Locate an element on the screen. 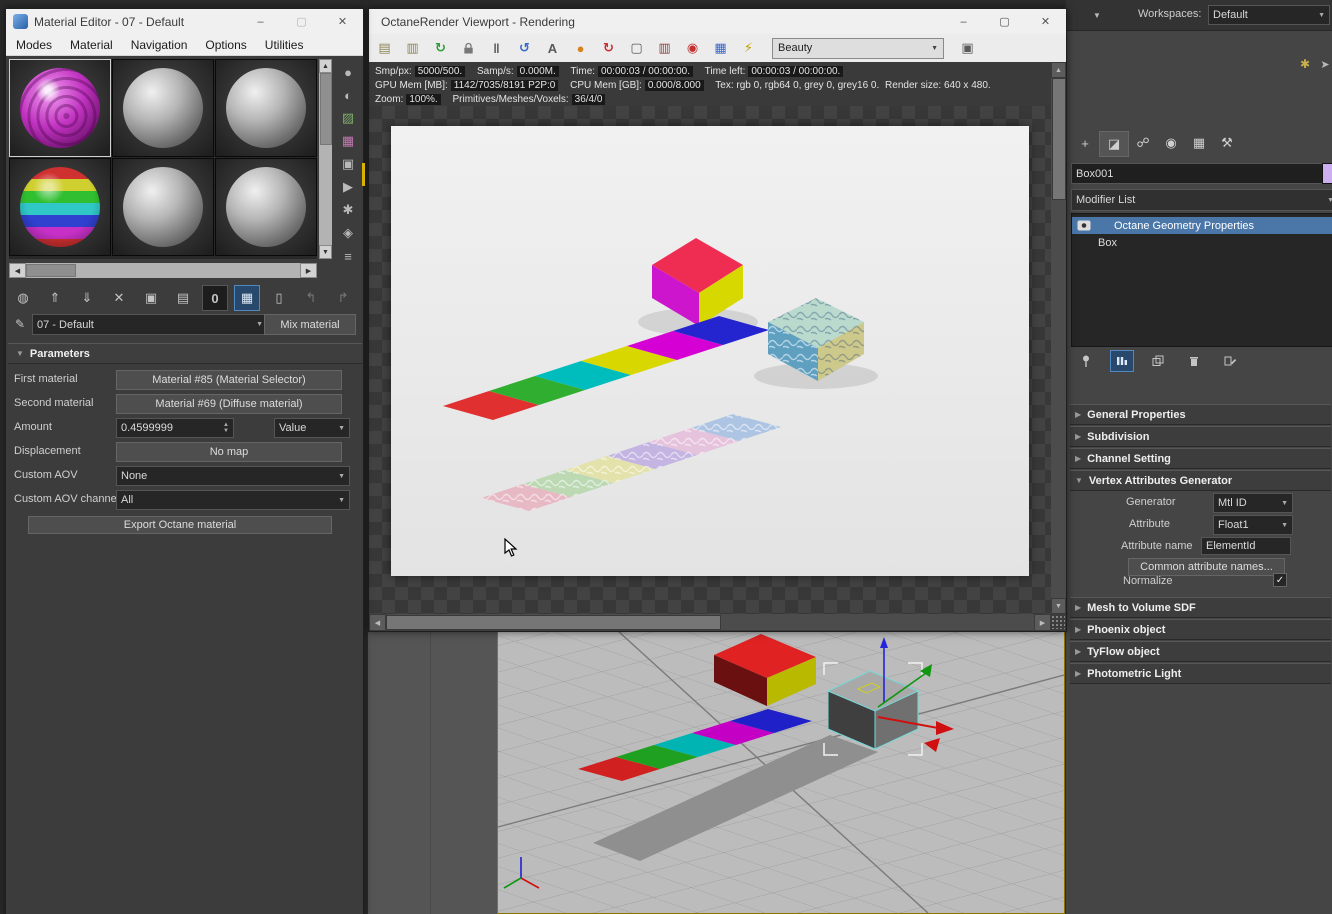  put-to-library-icon: ▤ is located at coordinates (183, 298).